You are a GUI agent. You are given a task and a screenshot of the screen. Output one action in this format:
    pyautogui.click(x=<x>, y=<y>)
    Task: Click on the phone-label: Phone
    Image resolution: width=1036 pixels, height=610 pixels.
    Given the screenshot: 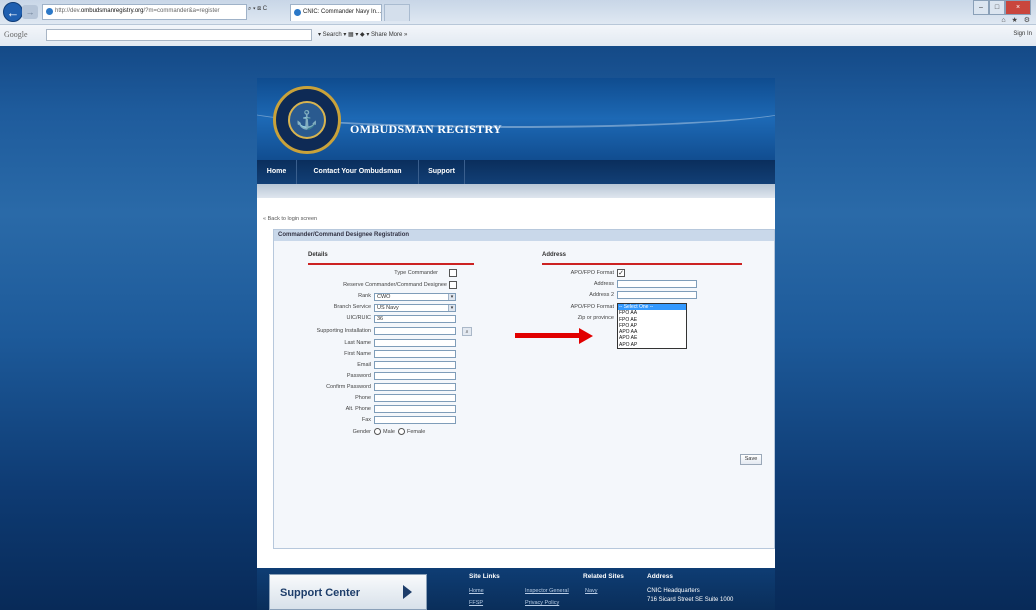 What is the action you would take?
    pyautogui.click(x=363, y=398)
    